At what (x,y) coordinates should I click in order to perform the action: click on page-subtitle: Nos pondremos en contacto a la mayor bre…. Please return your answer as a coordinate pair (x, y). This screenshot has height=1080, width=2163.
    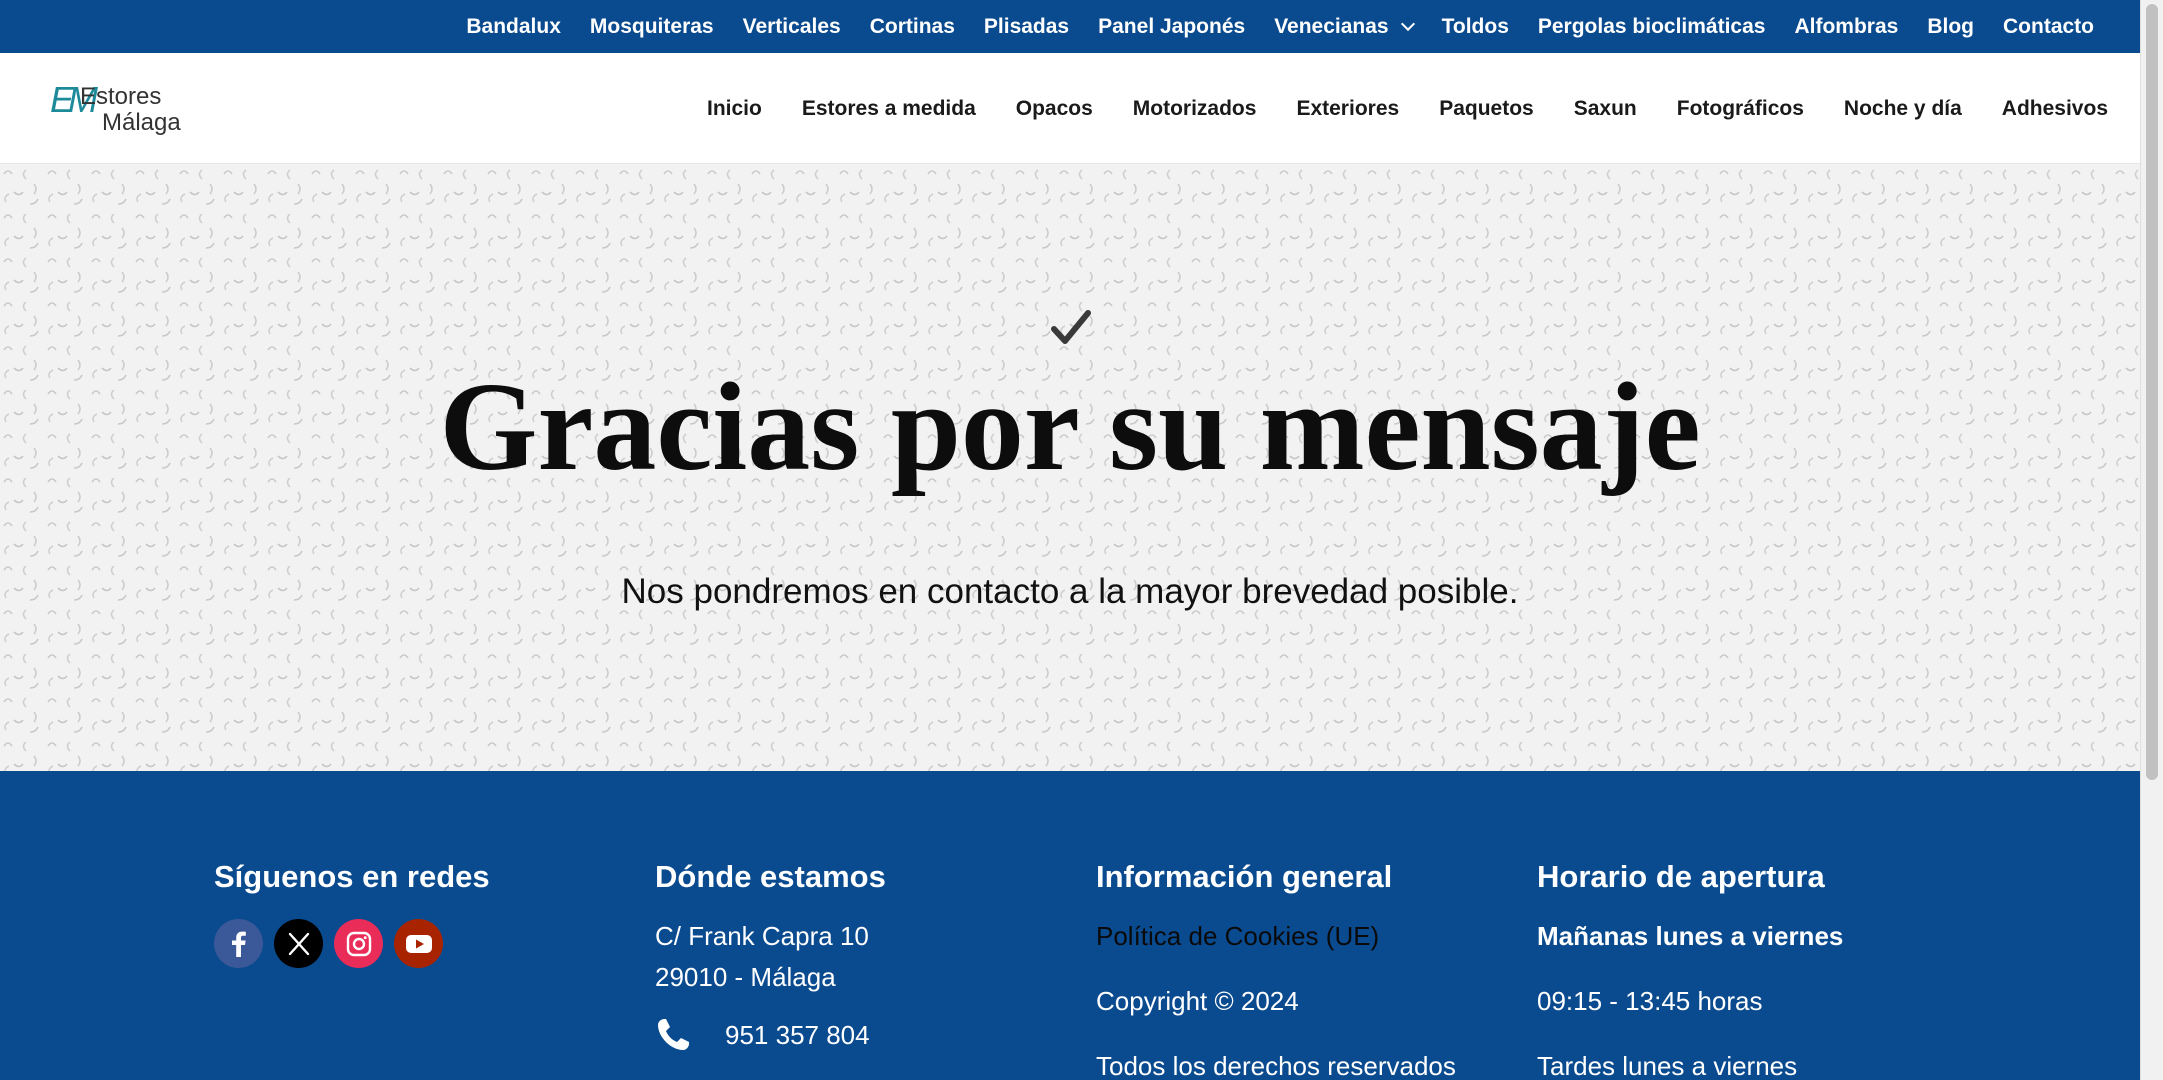
    Looking at the image, I should click on (1070, 591).